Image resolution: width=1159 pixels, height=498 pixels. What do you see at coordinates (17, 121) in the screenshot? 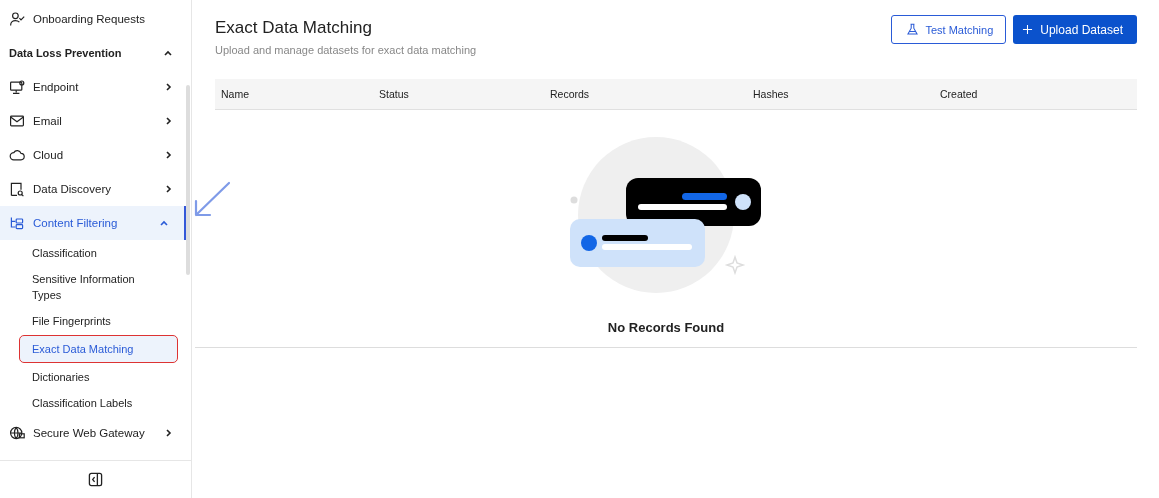
I see `envelope-icon` at bounding box center [17, 121].